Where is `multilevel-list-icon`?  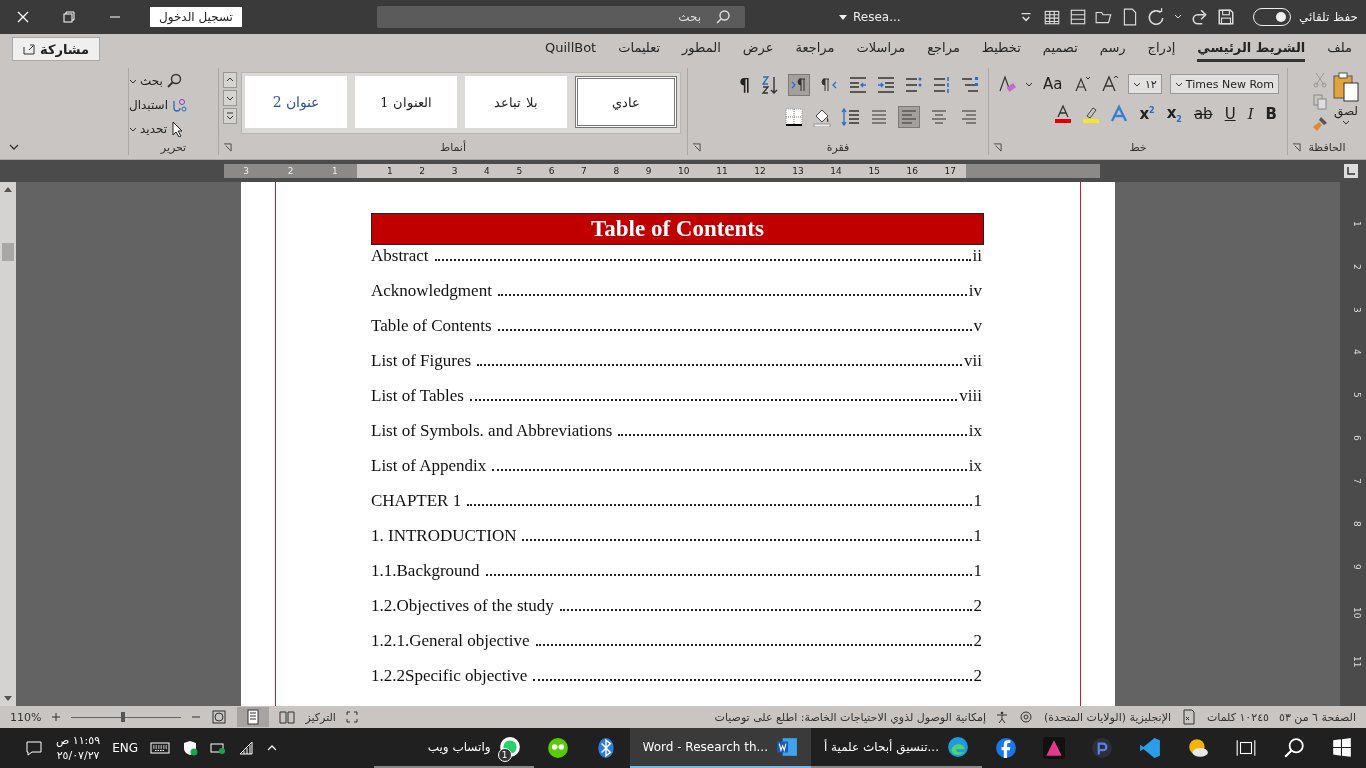 multilevel-list-icon is located at coordinates (970, 85).